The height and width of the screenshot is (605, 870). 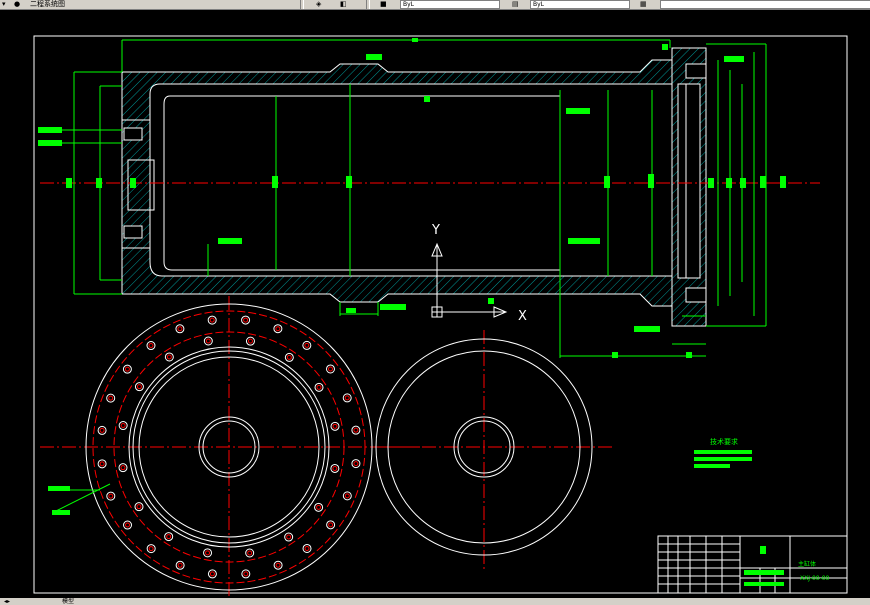 What do you see at coordinates (450, 4) in the screenshot?
I see `linetype-combo: ByL` at bounding box center [450, 4].